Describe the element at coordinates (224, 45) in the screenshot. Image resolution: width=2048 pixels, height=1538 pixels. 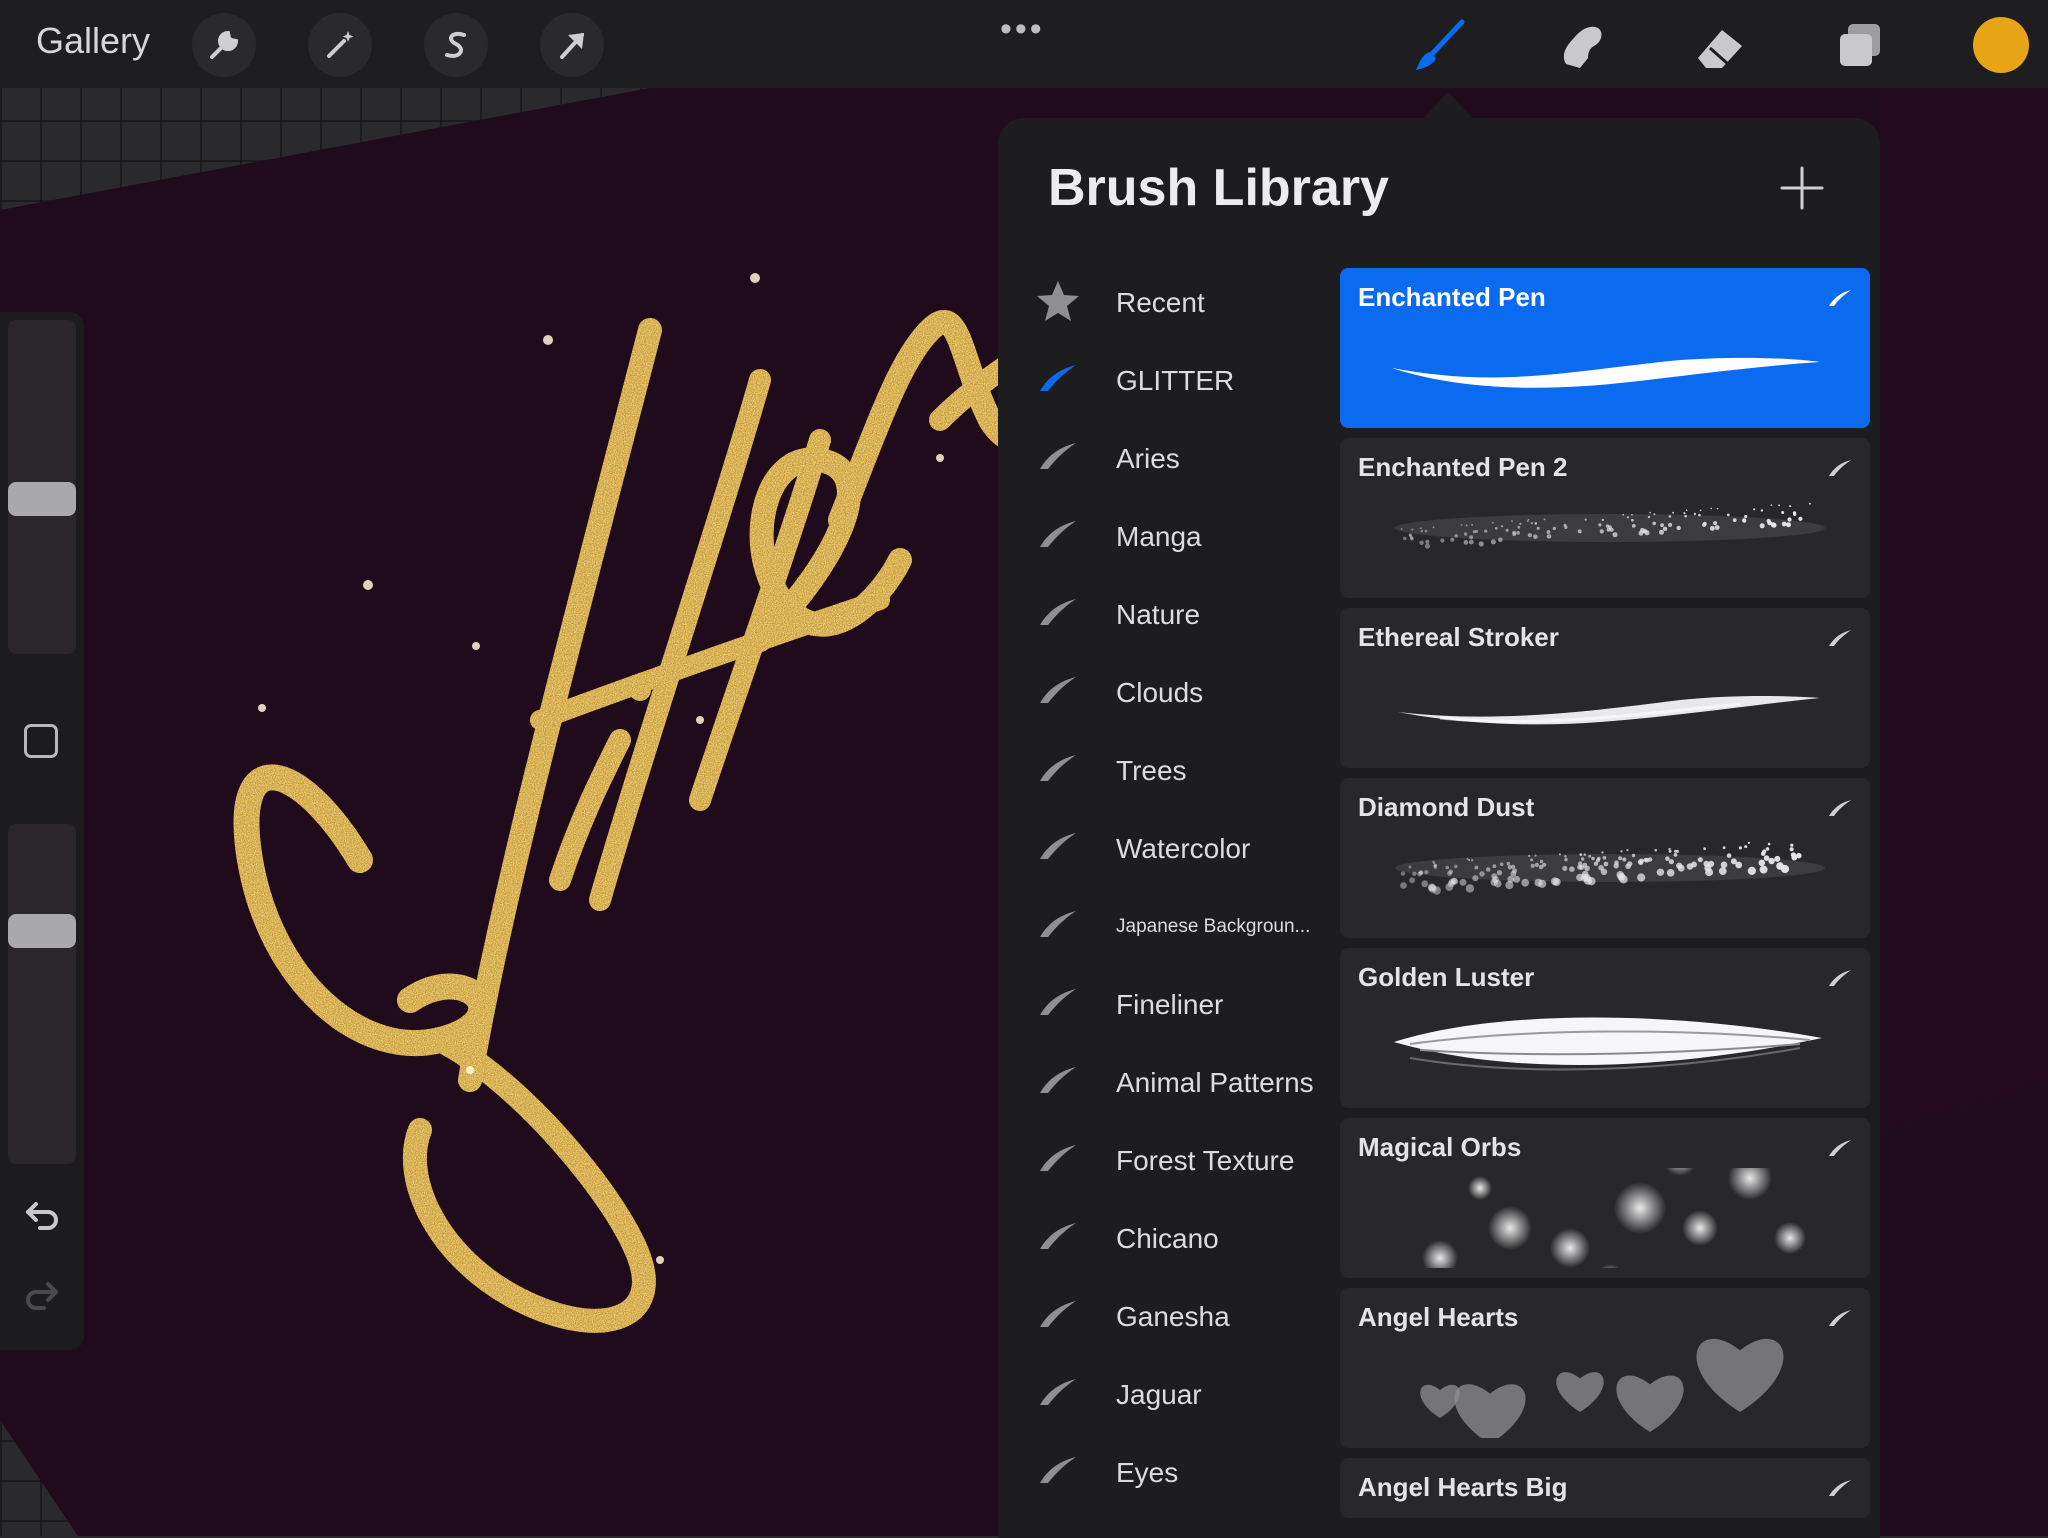
I see `wrench-icon` at that location.